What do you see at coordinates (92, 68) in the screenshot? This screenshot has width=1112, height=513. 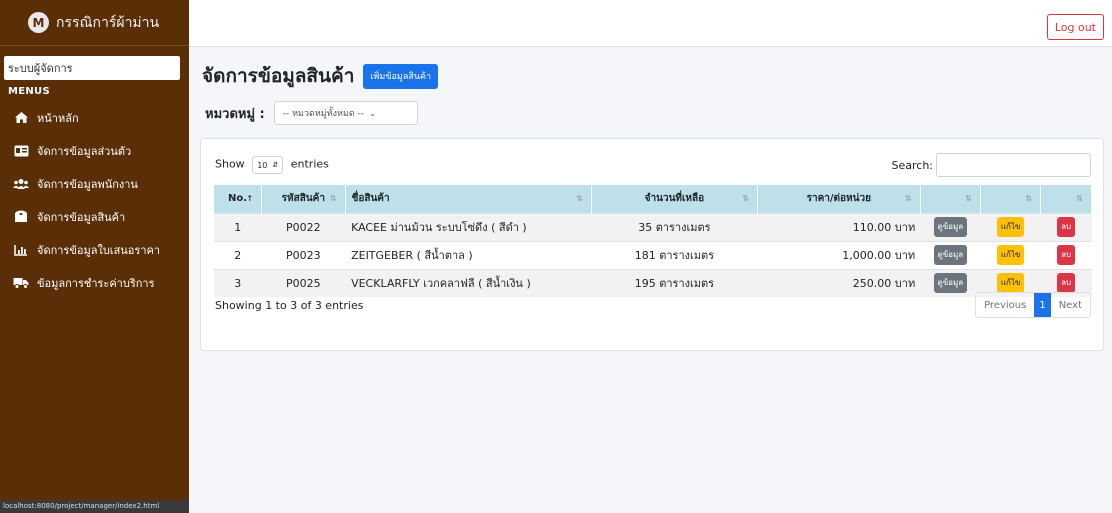 I see `sidebar-role-item: ระบบผู้จัดการ` at bounding box center [92, 68].